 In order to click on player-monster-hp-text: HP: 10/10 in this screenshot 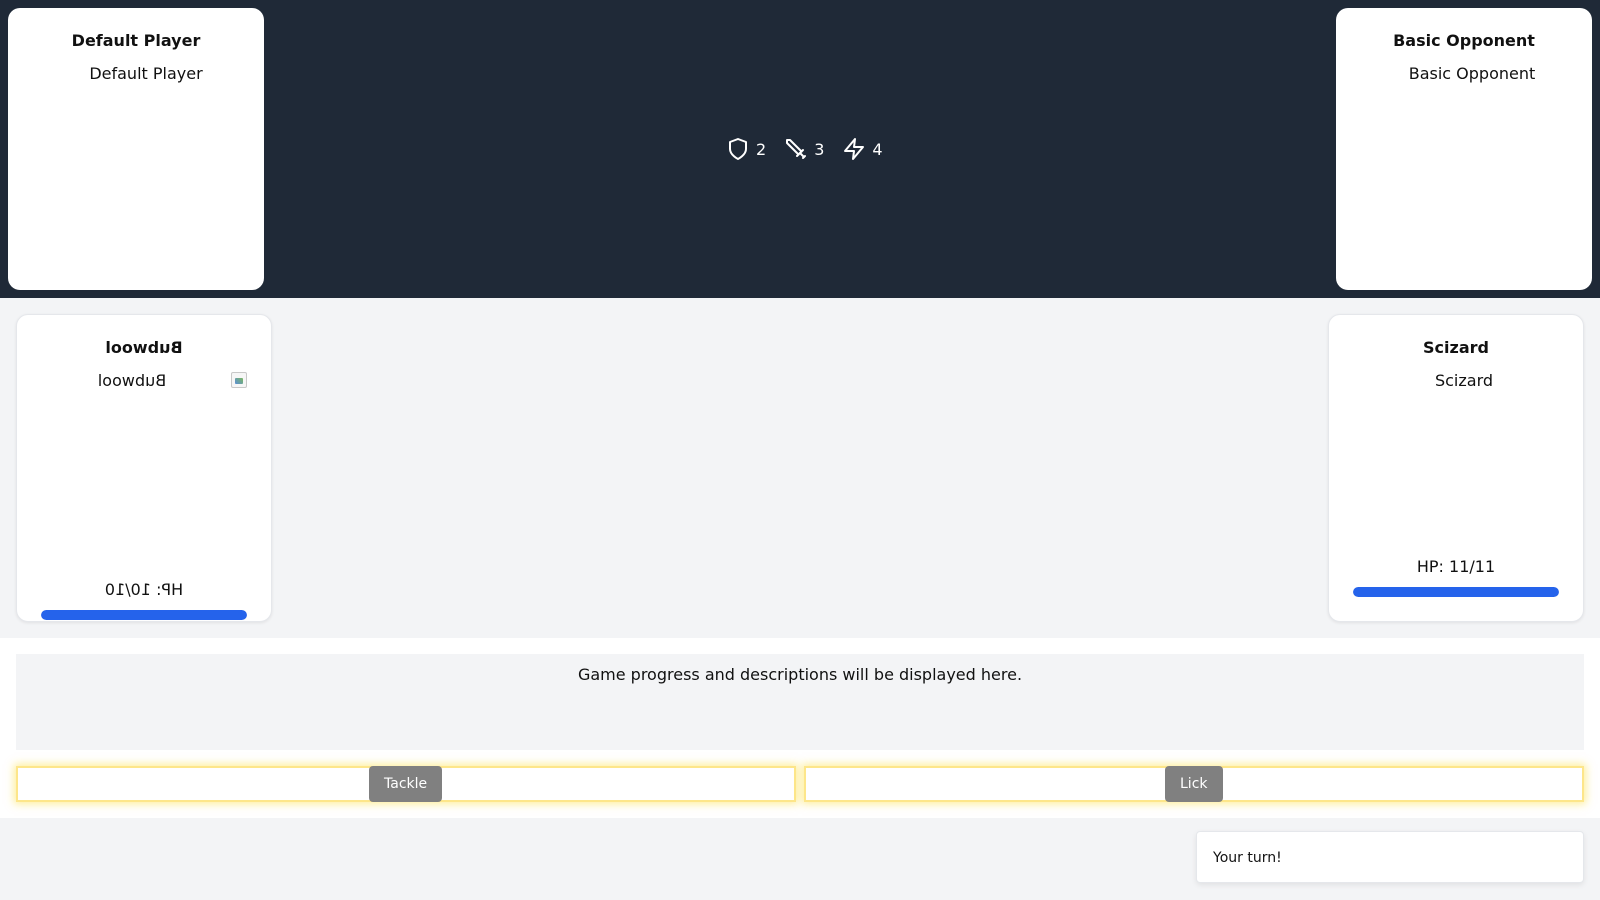, I will do `click(144, 589)`.